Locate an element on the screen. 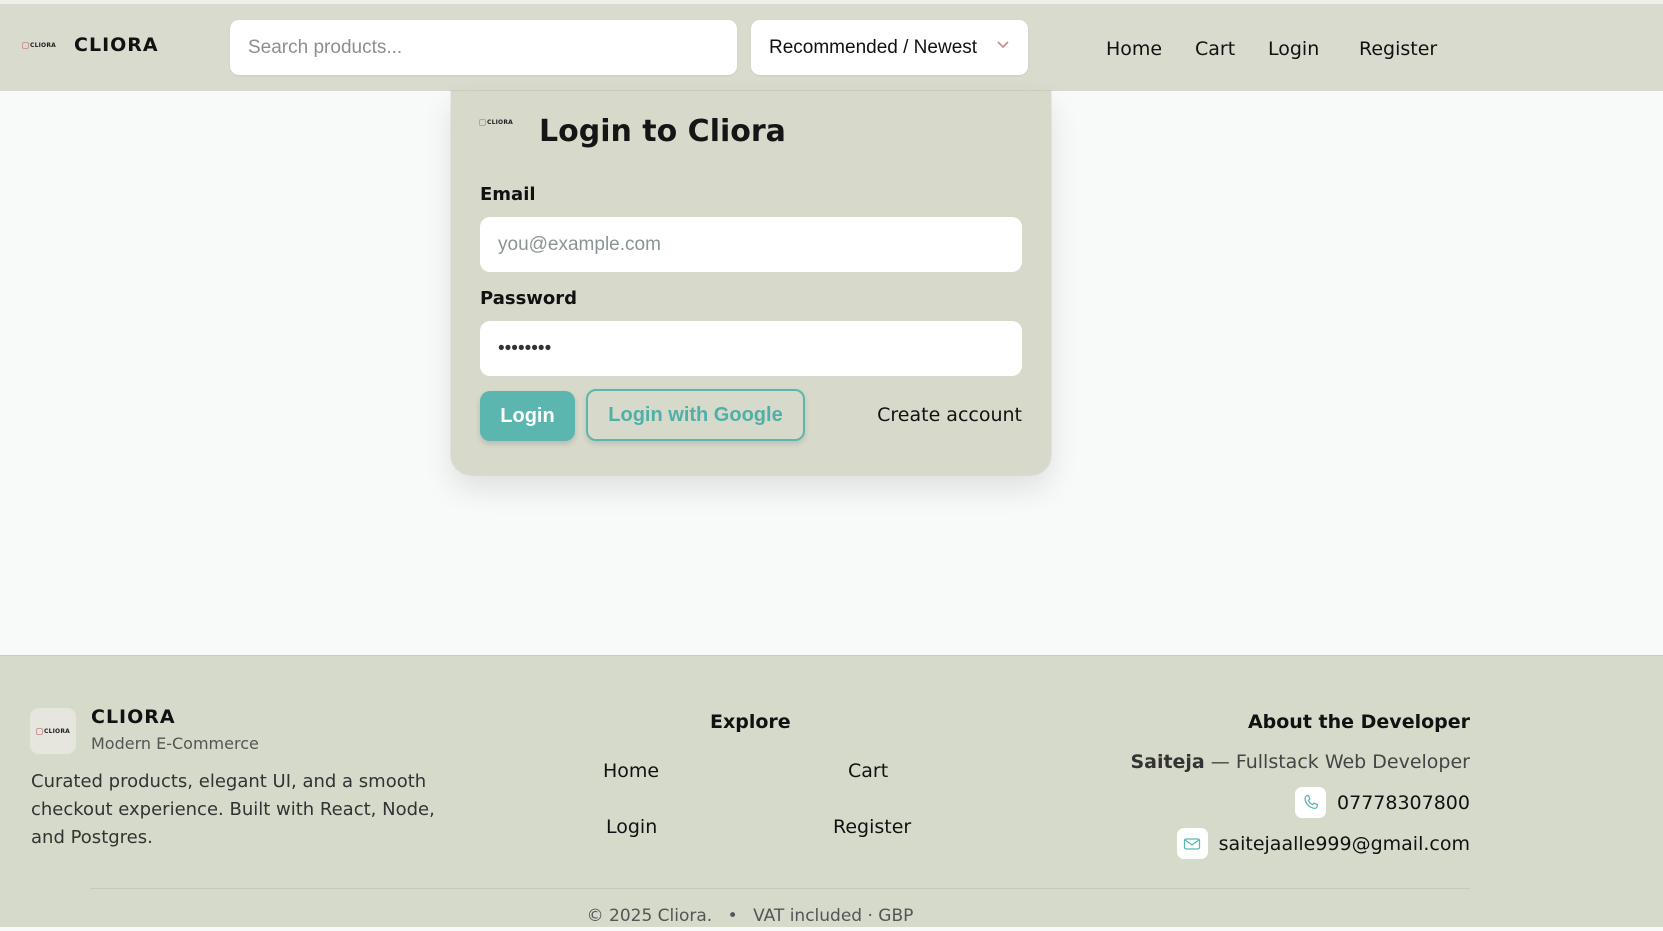 This screenshot has width=1663, height=931. footer-logo: CLIORA is located at coordinates (53, 731).